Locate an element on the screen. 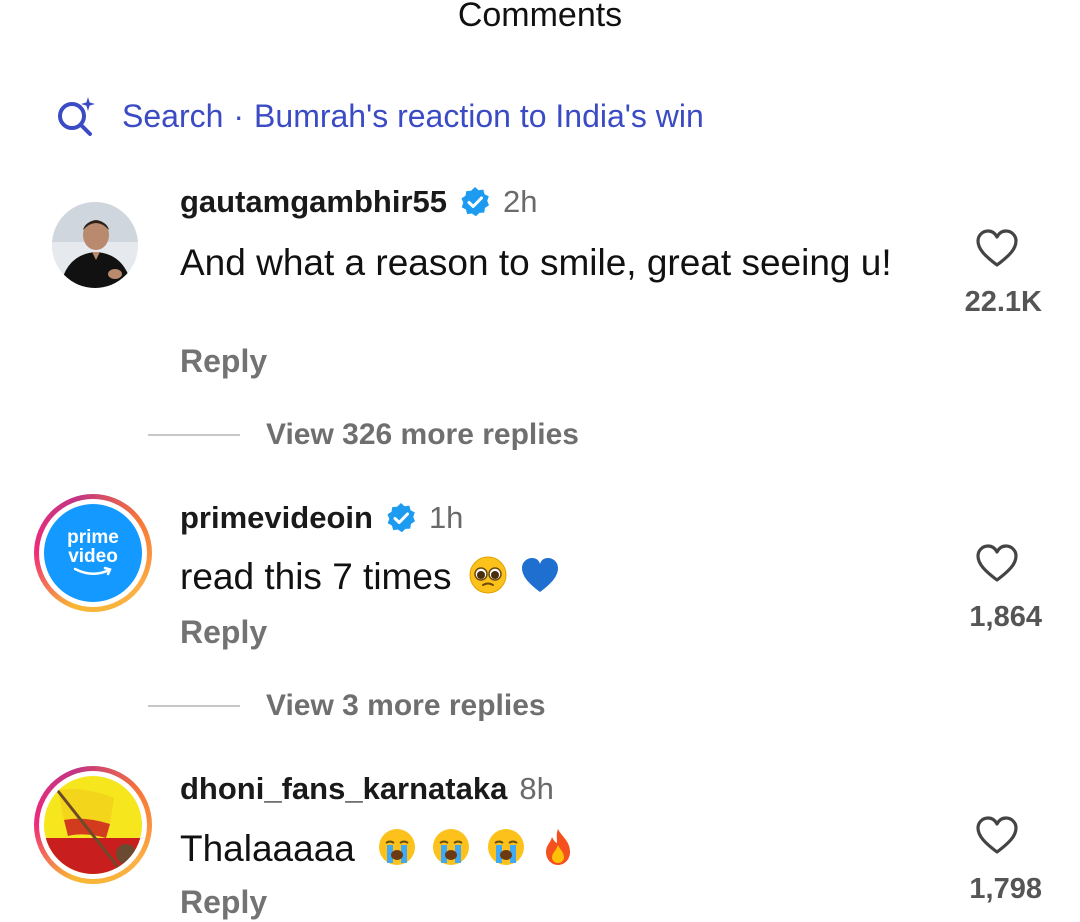 This screenshot has width=1080, height=922. fire-emoji is located at coordinates (558, 847).